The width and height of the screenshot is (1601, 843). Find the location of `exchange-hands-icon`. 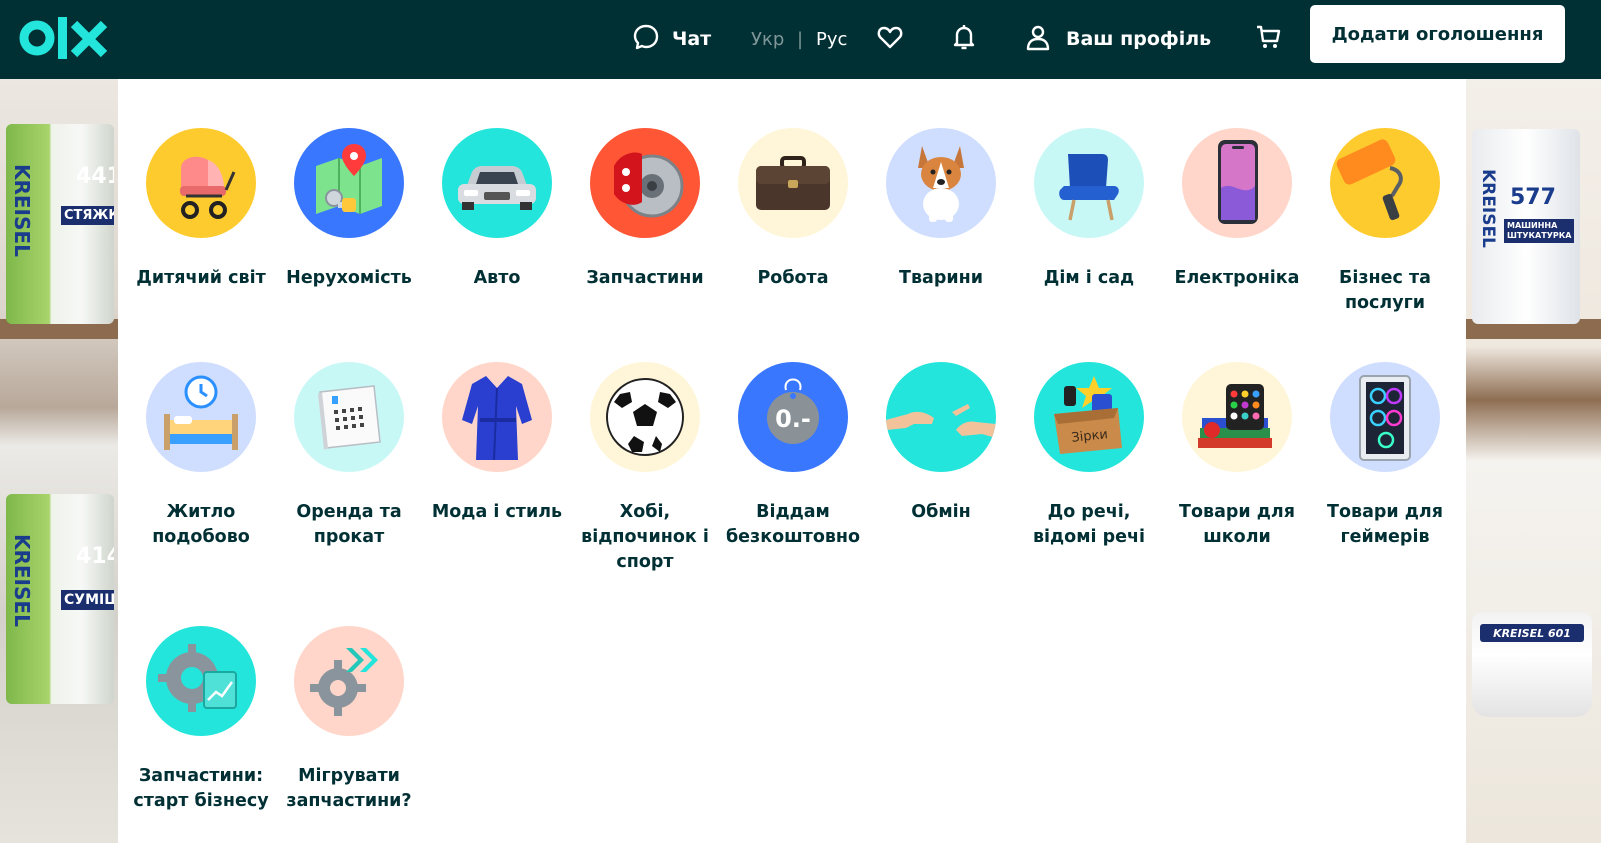

exchange-hands-icon is located at coordinates (941, 417).